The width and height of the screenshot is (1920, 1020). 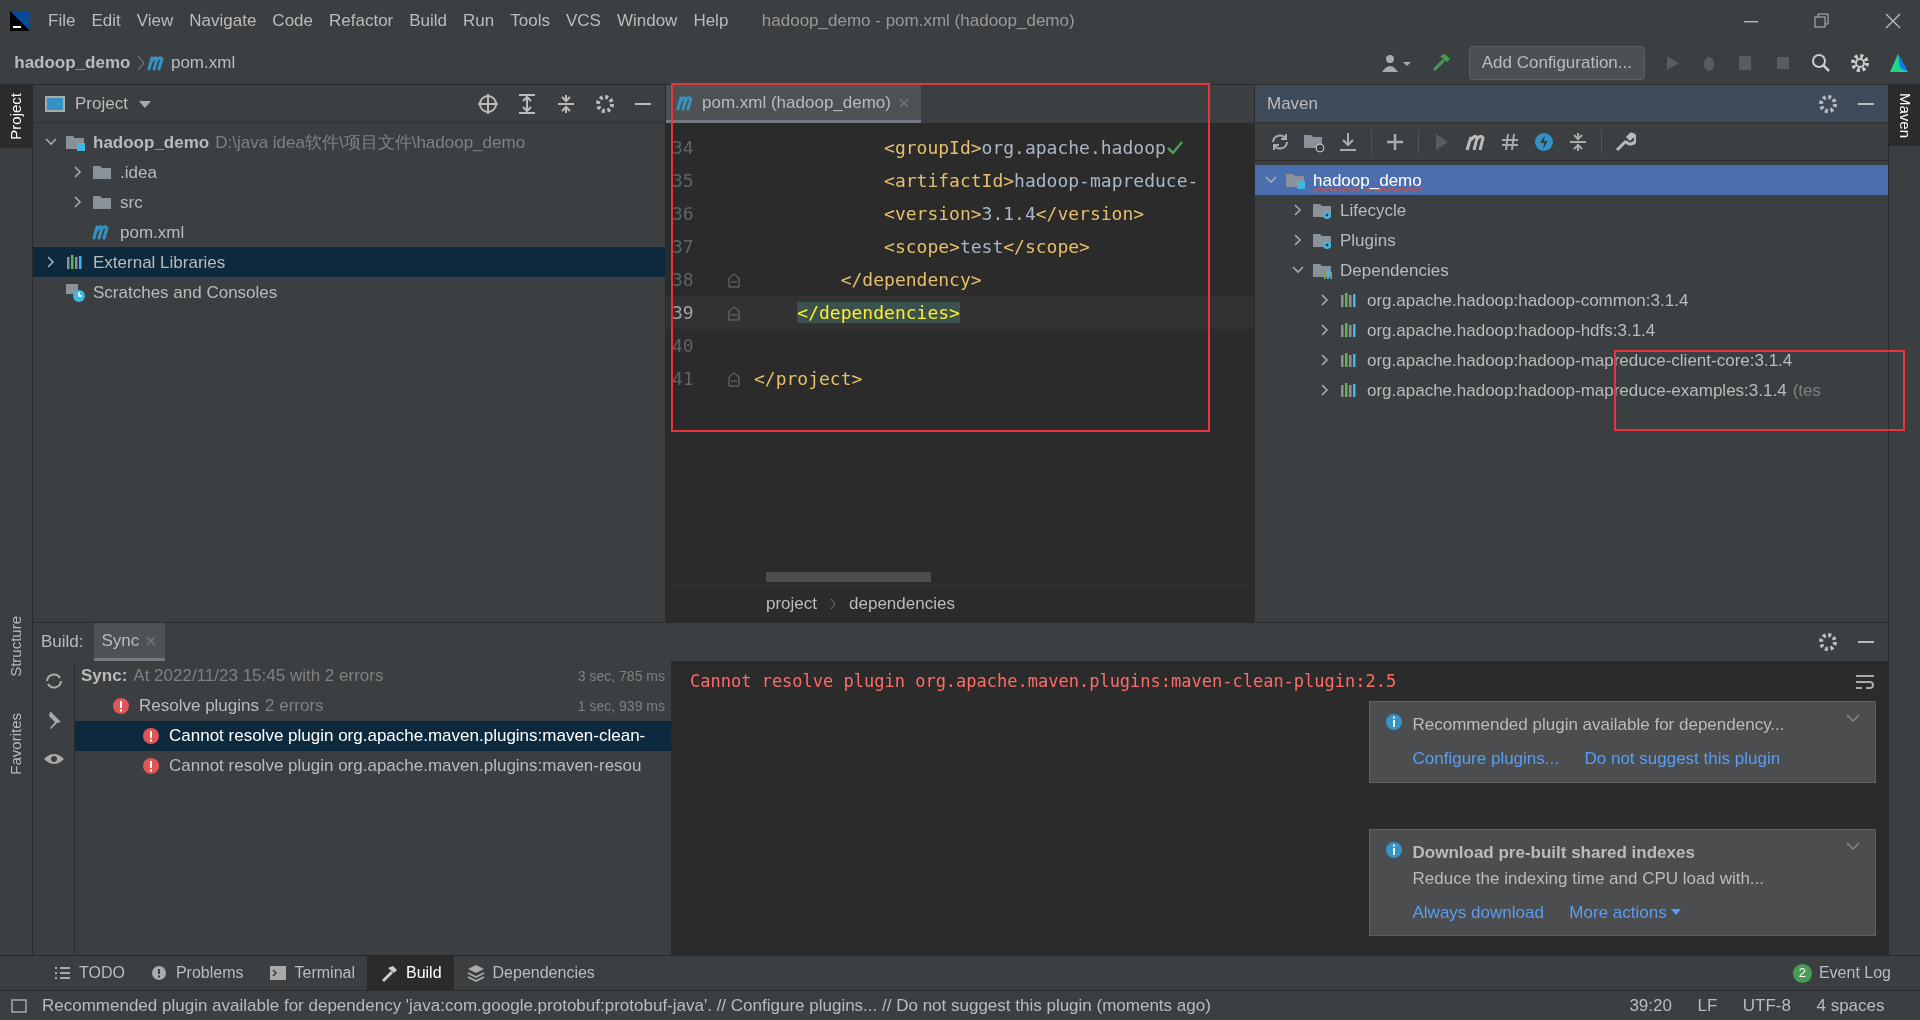 I want to click on breadcrumb-item: pom.xml, so click(x=203, y=63).